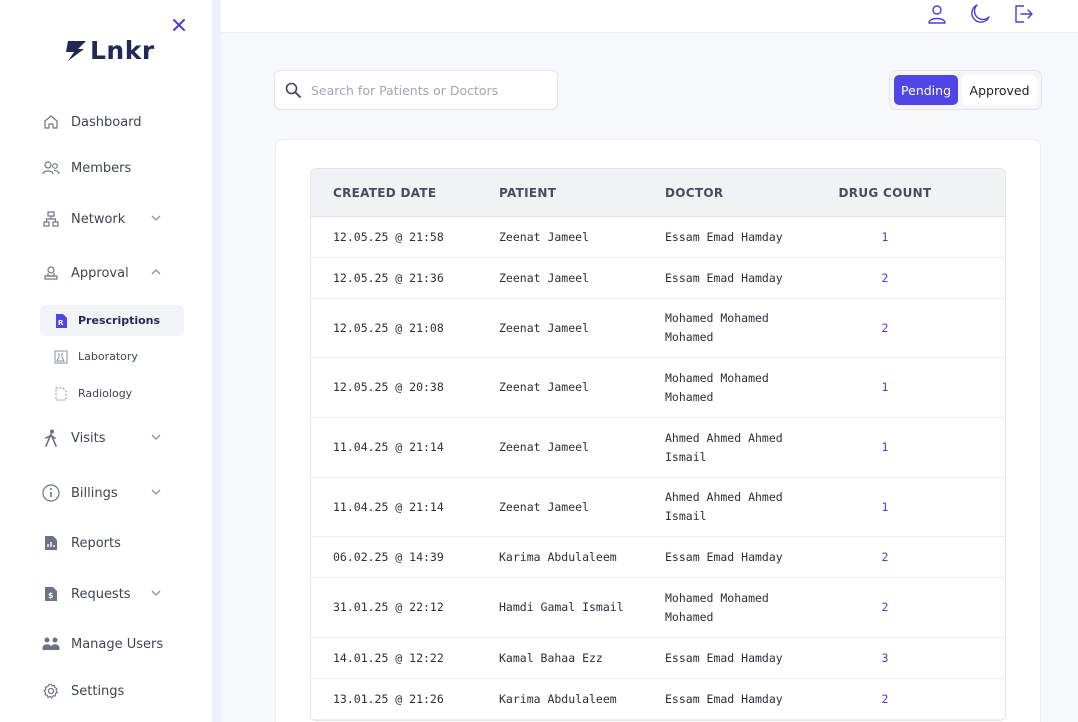 The image size is (1078, 722). I want to click on approved-tab: Approved, so click(999, 90).